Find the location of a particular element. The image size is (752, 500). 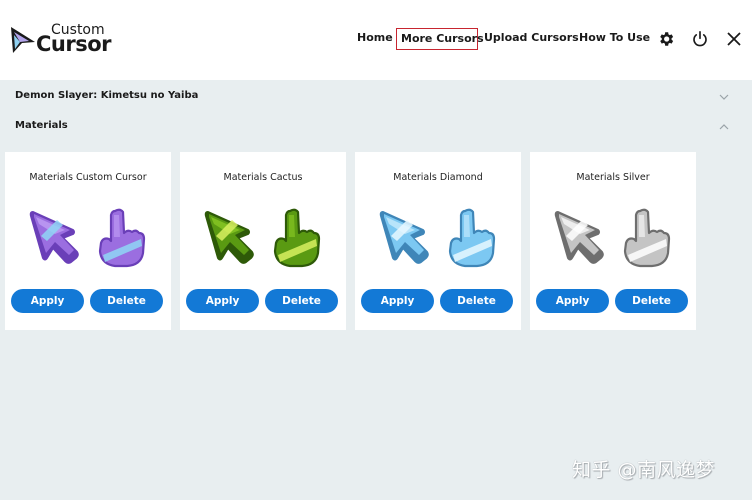

card-title: Materials Cactus is located at coordinates (263, 177).